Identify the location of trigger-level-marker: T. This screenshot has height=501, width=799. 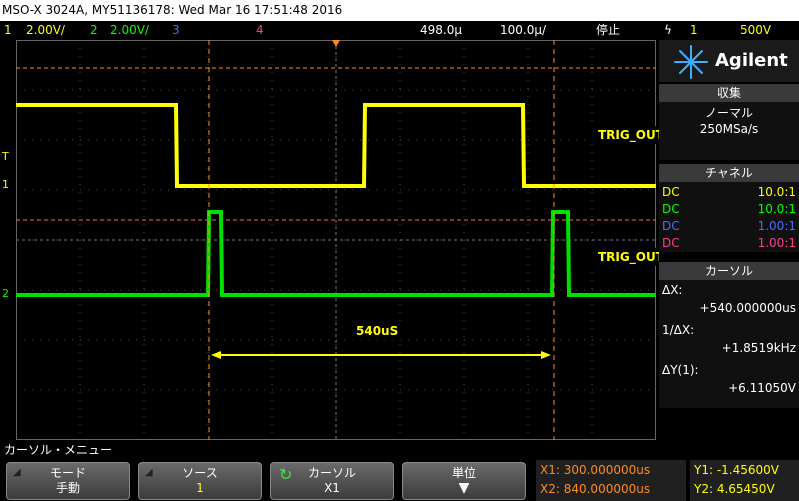
(5, 156).